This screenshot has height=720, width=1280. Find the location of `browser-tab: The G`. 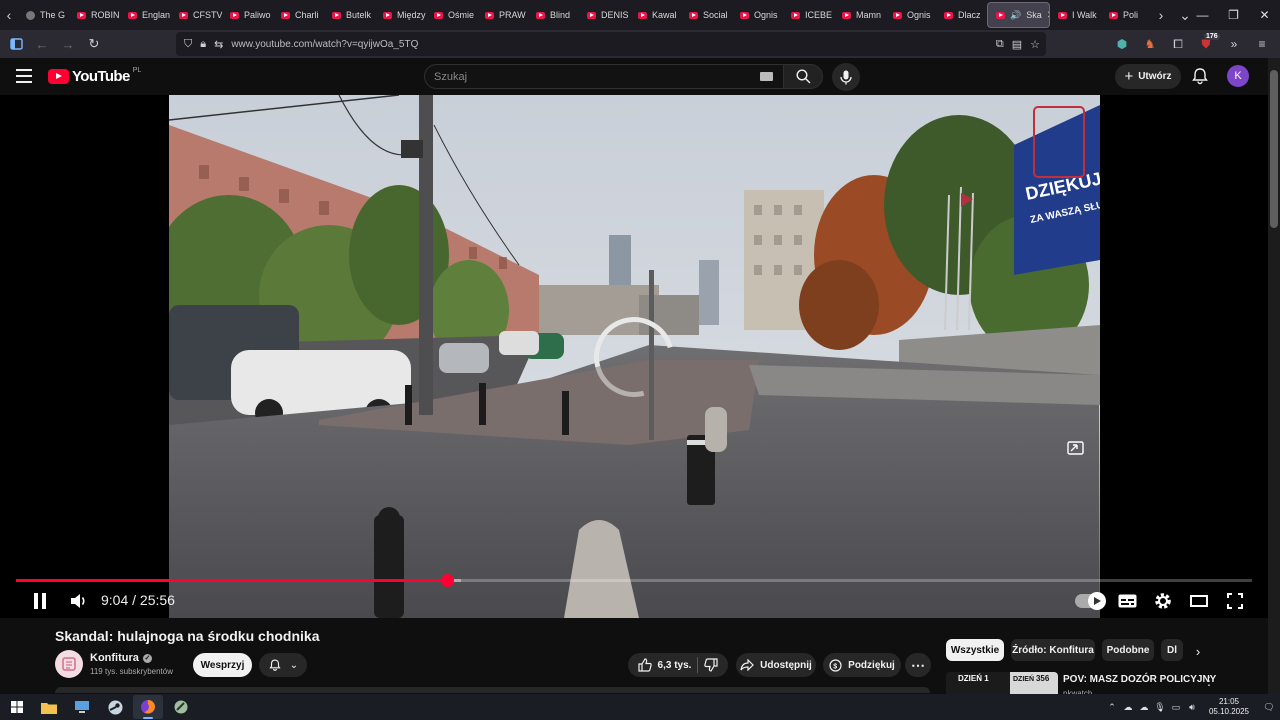

browser-tab: The G is located at coordinates (43, 15).